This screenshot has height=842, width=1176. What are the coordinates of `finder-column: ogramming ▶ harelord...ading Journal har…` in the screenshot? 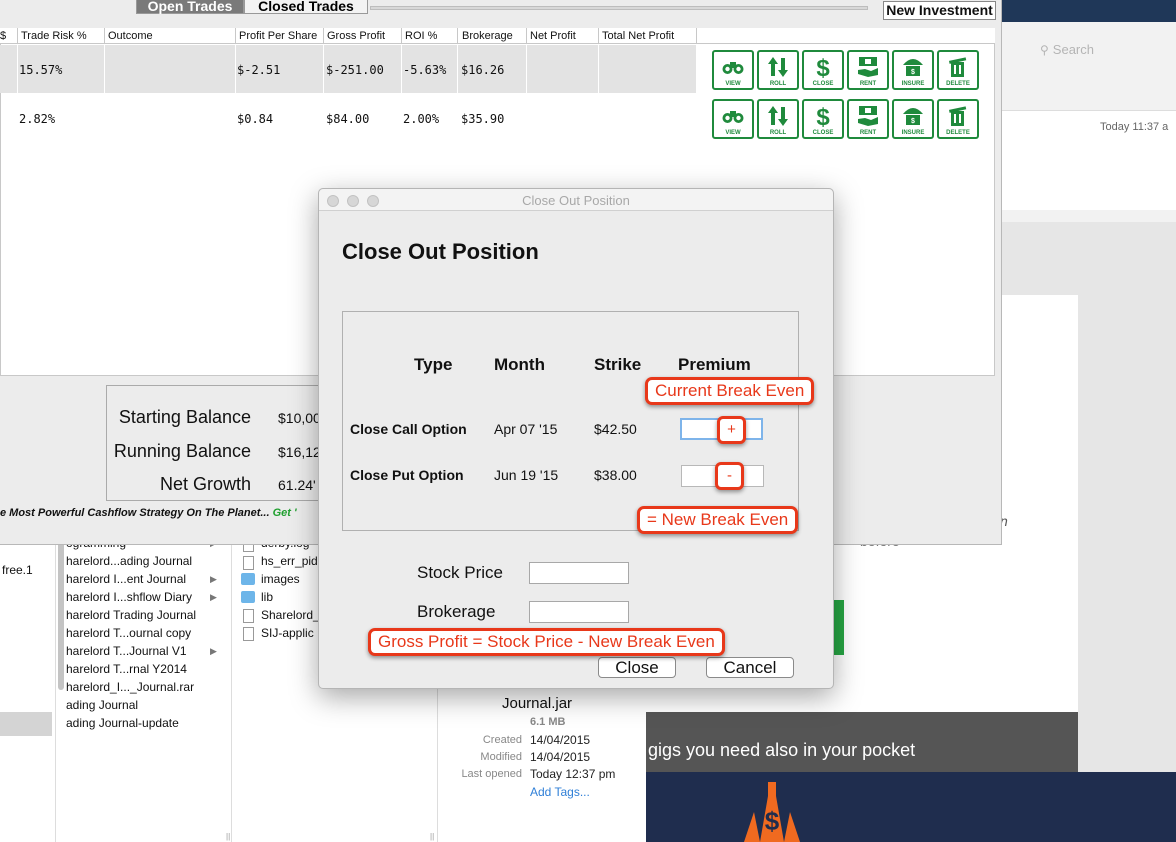 It's located at (149, 689).